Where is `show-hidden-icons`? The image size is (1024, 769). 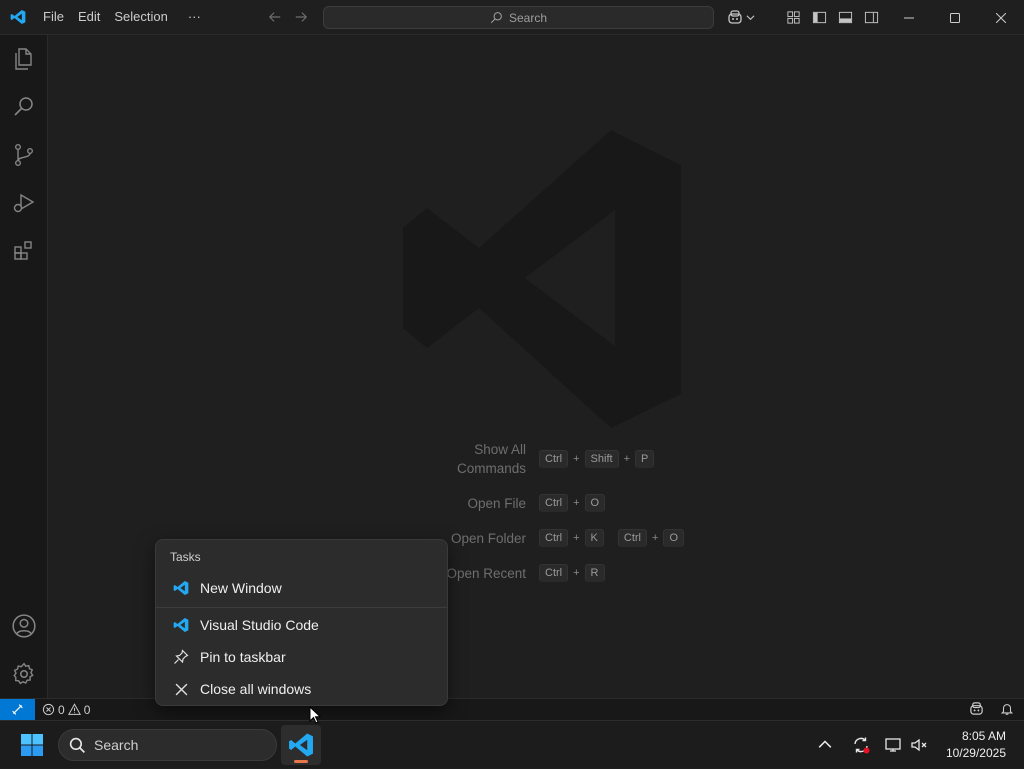 show-hidden-icons is located at coordinates (825, 745).